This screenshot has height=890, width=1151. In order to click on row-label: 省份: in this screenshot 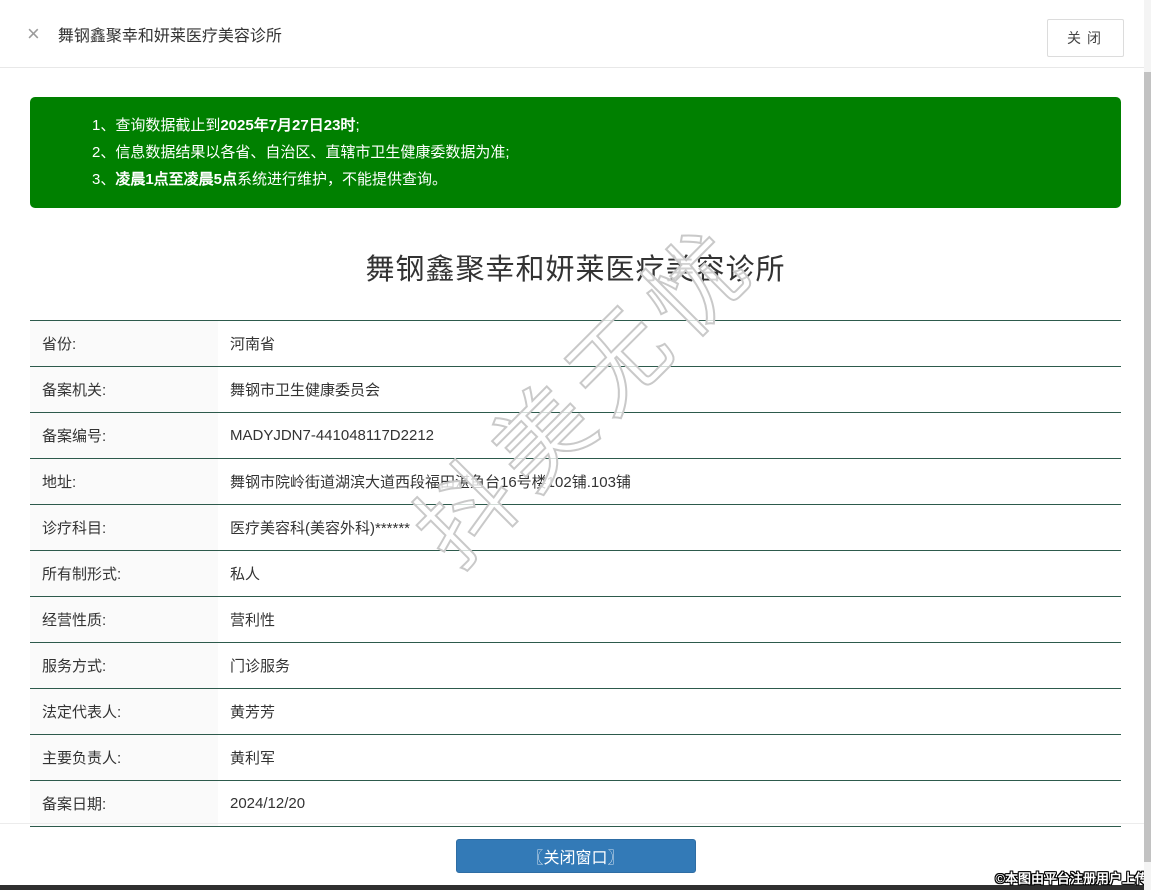, I will do `click(124, 343)`.